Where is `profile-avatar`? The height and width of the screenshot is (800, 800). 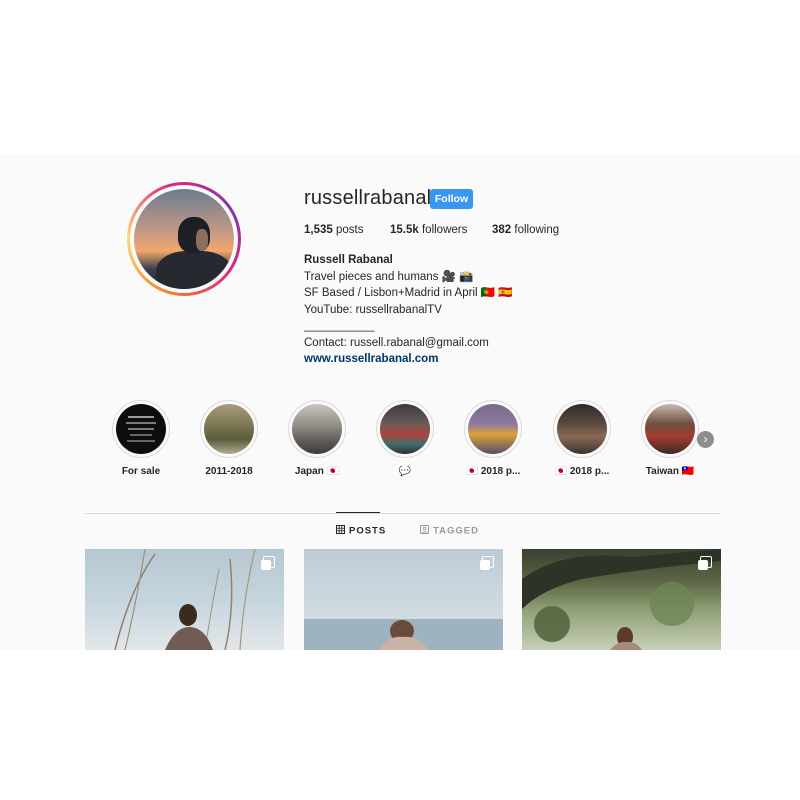 profile-avatar is located at coordinates (184, 239).